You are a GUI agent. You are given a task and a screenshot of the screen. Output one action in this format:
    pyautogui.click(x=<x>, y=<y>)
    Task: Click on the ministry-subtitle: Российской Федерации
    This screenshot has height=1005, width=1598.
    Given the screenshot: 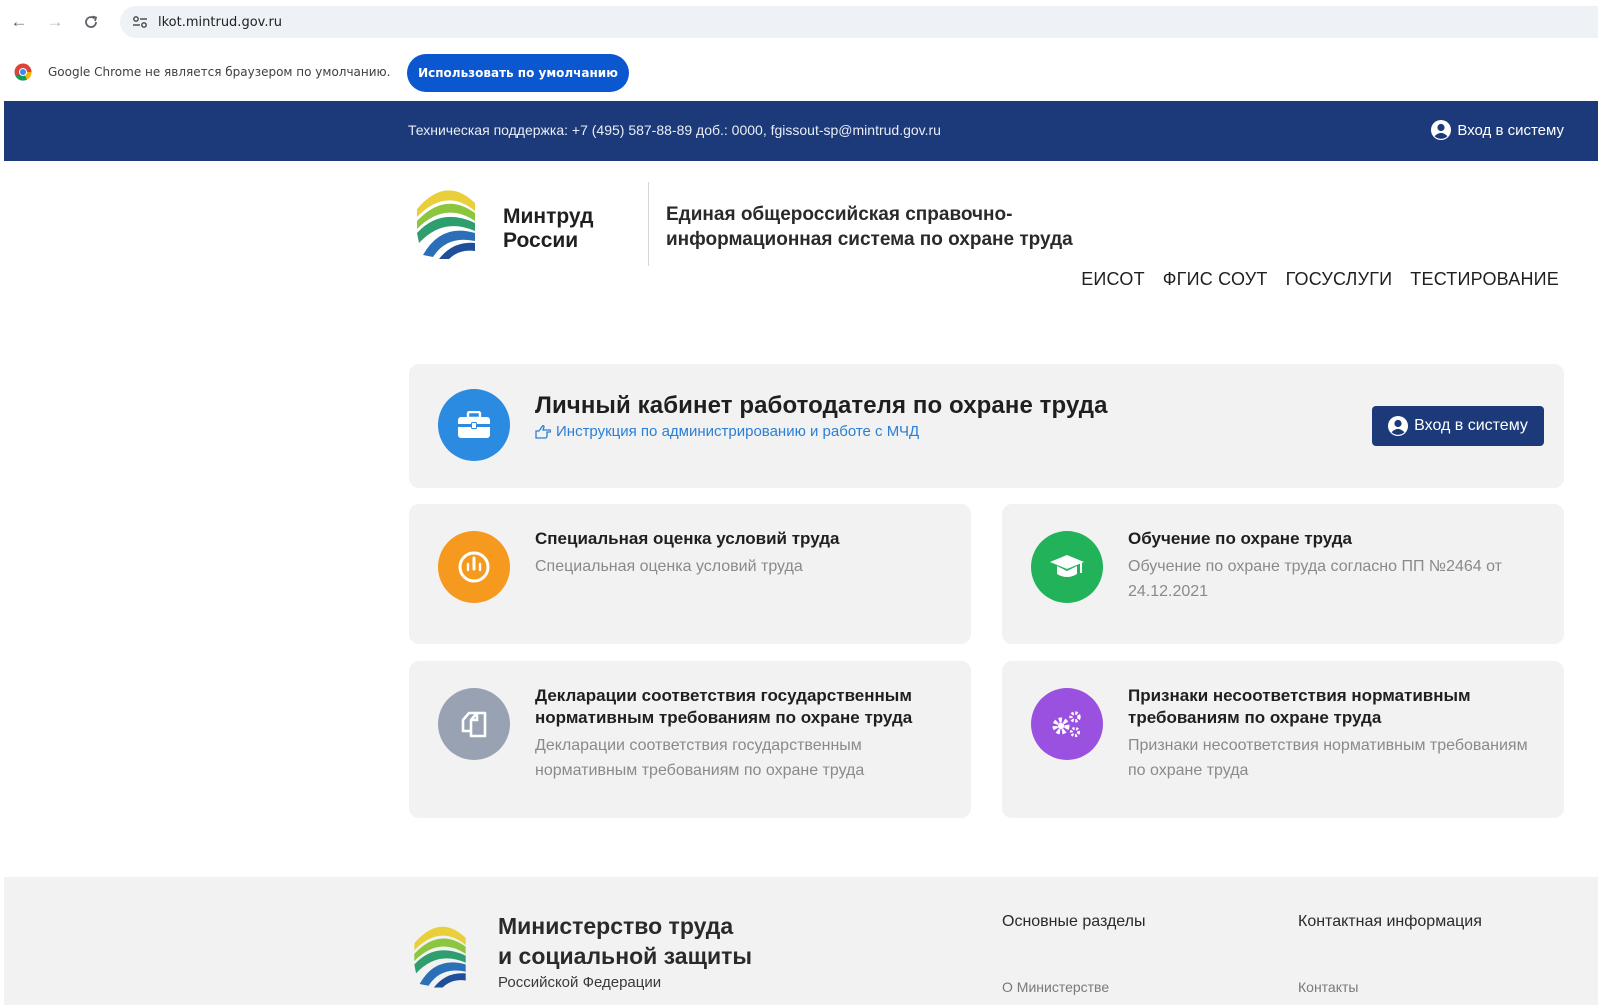 What is the action you would take?
    pyautogui.click(x=580, y=982)
    